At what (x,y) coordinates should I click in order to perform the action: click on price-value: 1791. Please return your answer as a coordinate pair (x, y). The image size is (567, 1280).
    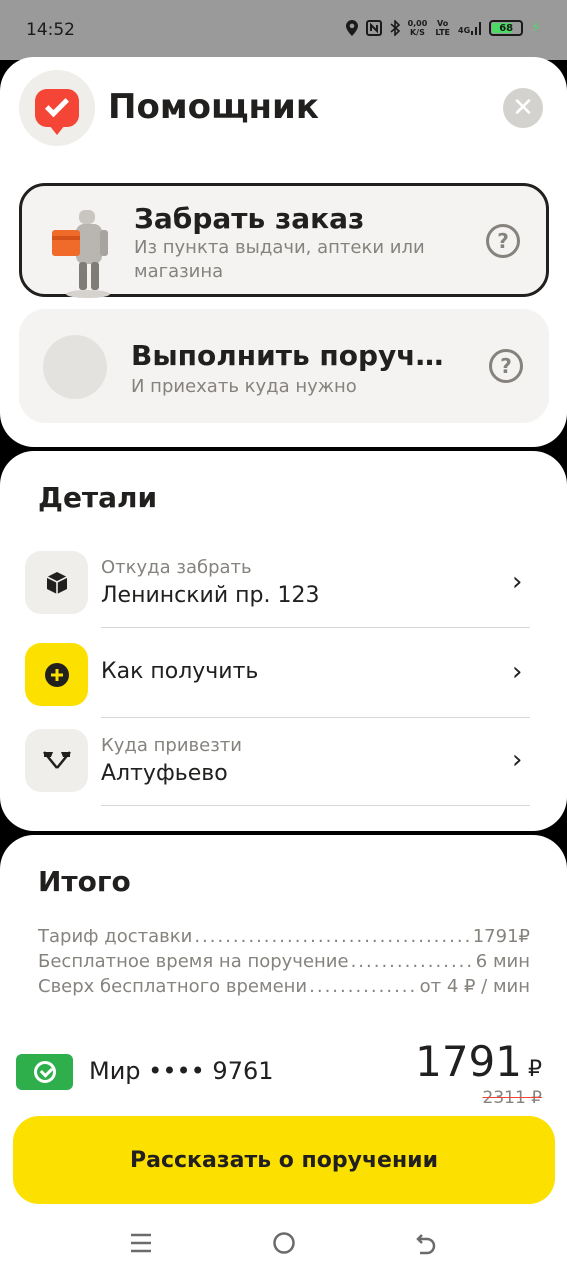
    Looking at the image, I should click on (468, 1061).